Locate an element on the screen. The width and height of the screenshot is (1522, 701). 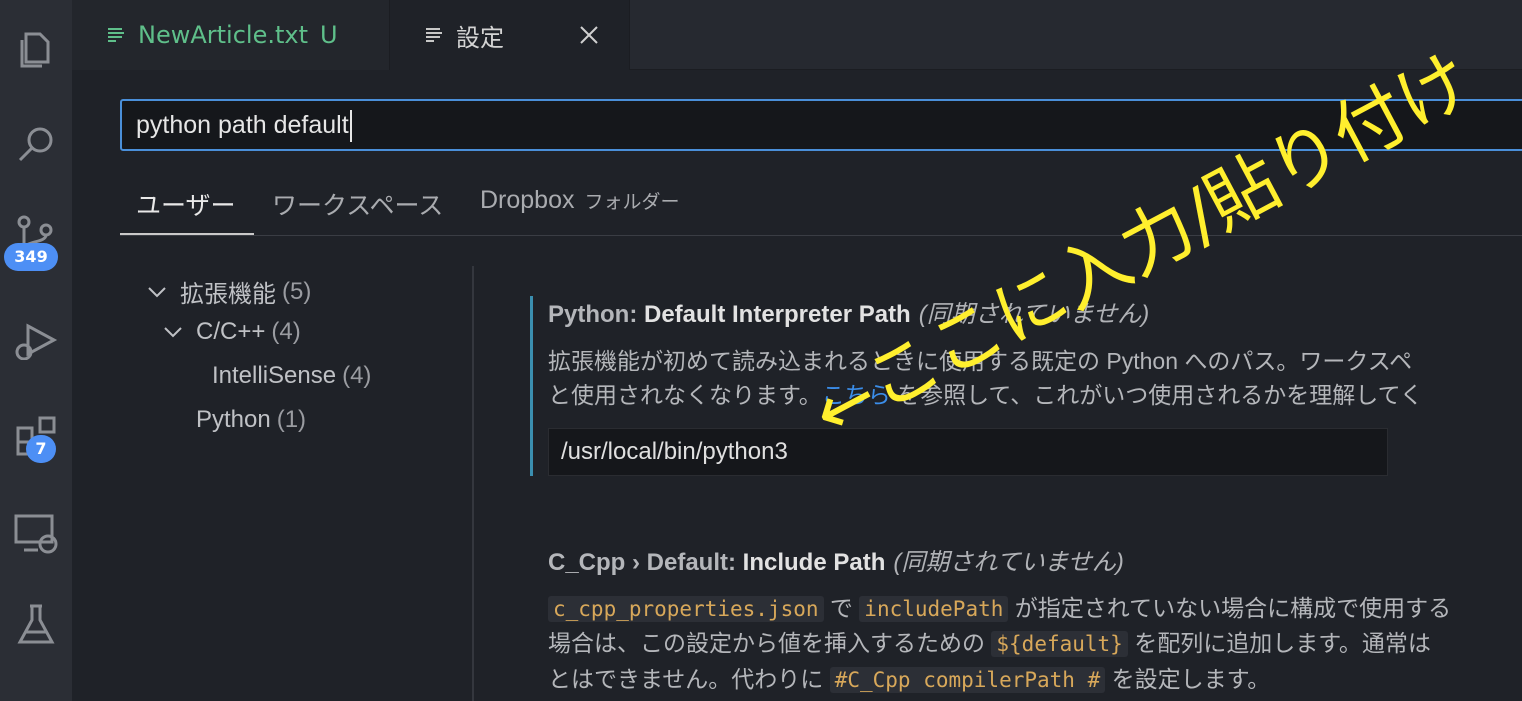
desc-text: を配列に追加します。通常は is located at coordinates (1279, 643).